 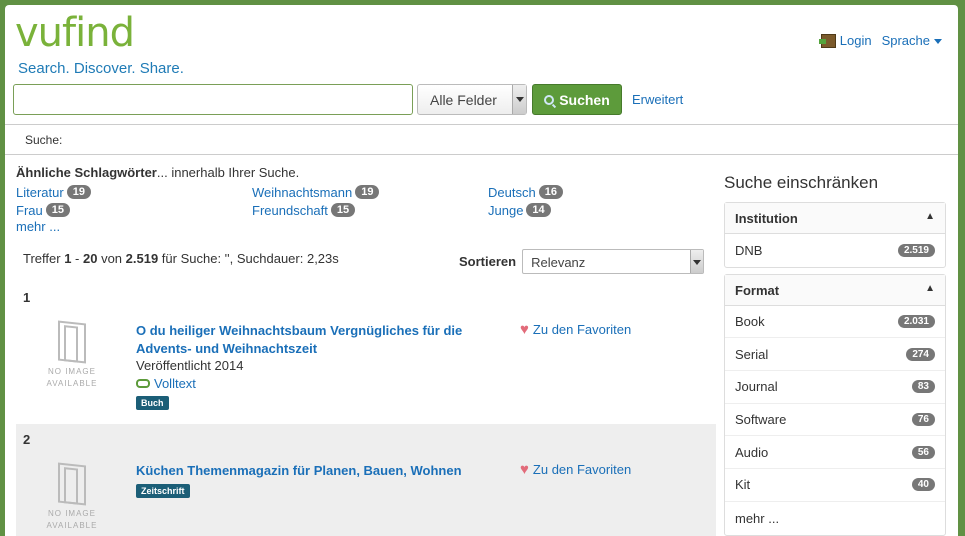 What do you see at coordinates (743, 485) in the screenshot?
I see `facet-item-label: Kit` at bounding box center [743, 485].